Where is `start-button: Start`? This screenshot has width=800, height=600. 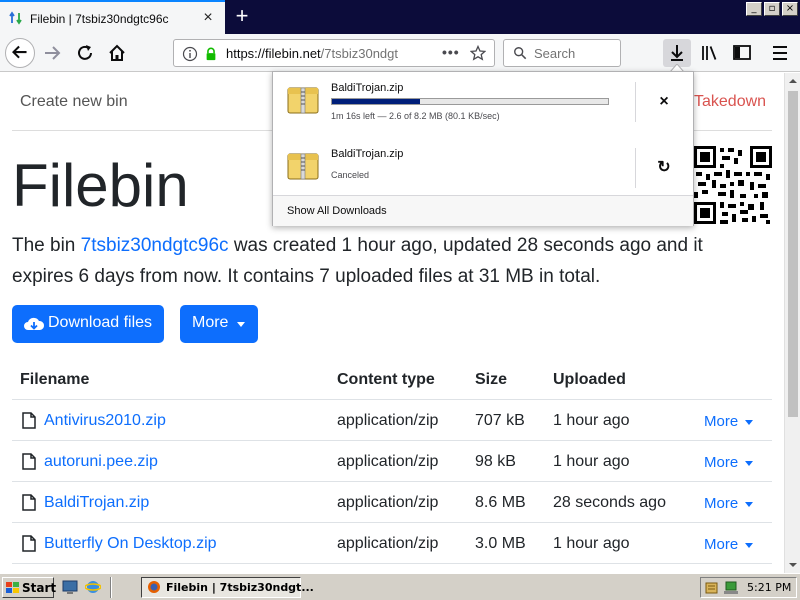 start-button: Start is located at coordinates (29, 587).